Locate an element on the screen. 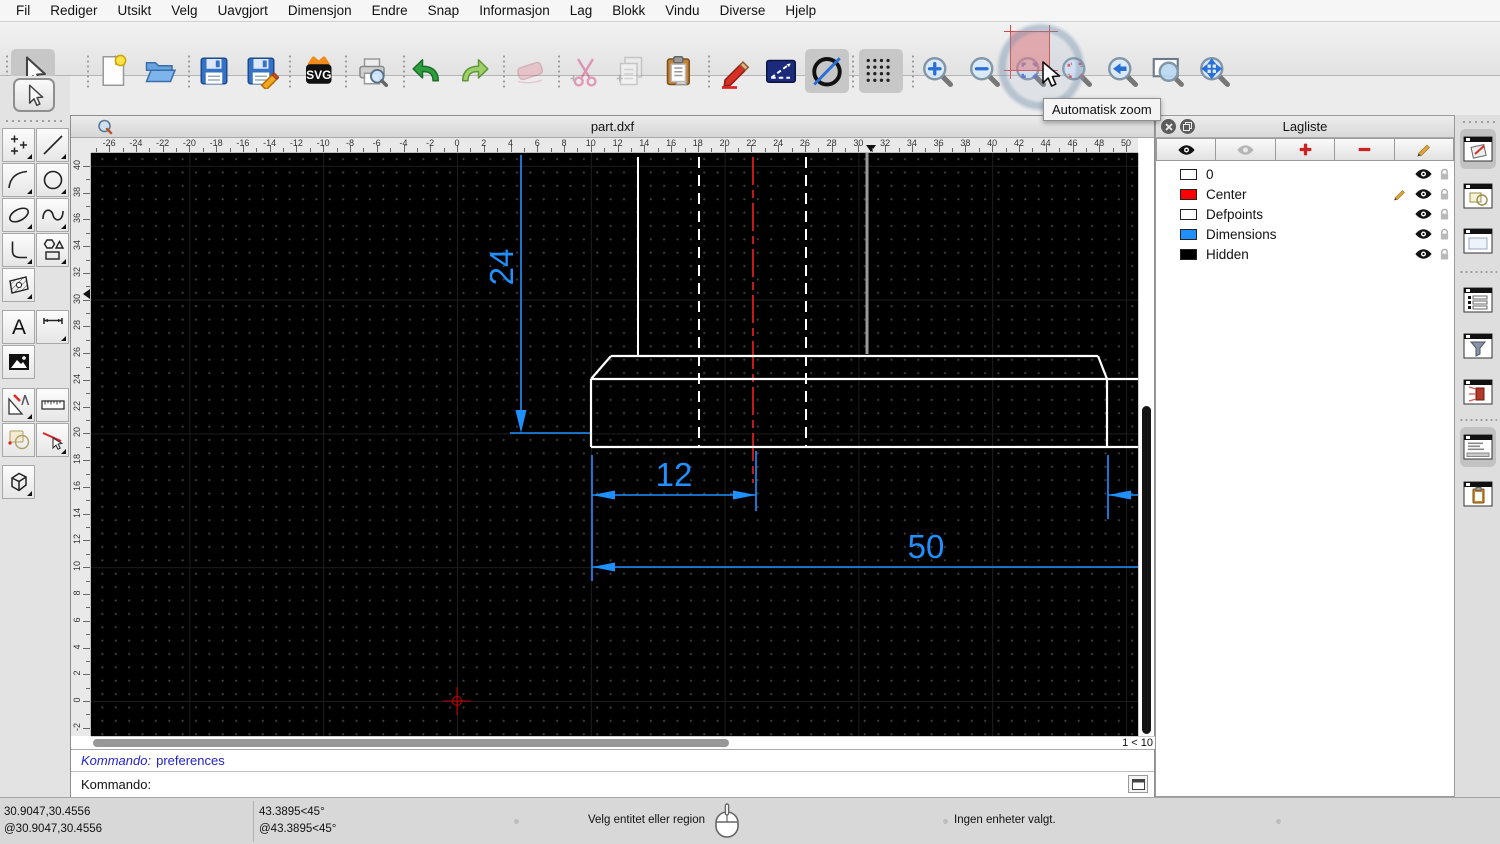 Image resolution: width=1500 pixels, height=844 pixels. filter-toggle is located at coordinates (1478, 346).